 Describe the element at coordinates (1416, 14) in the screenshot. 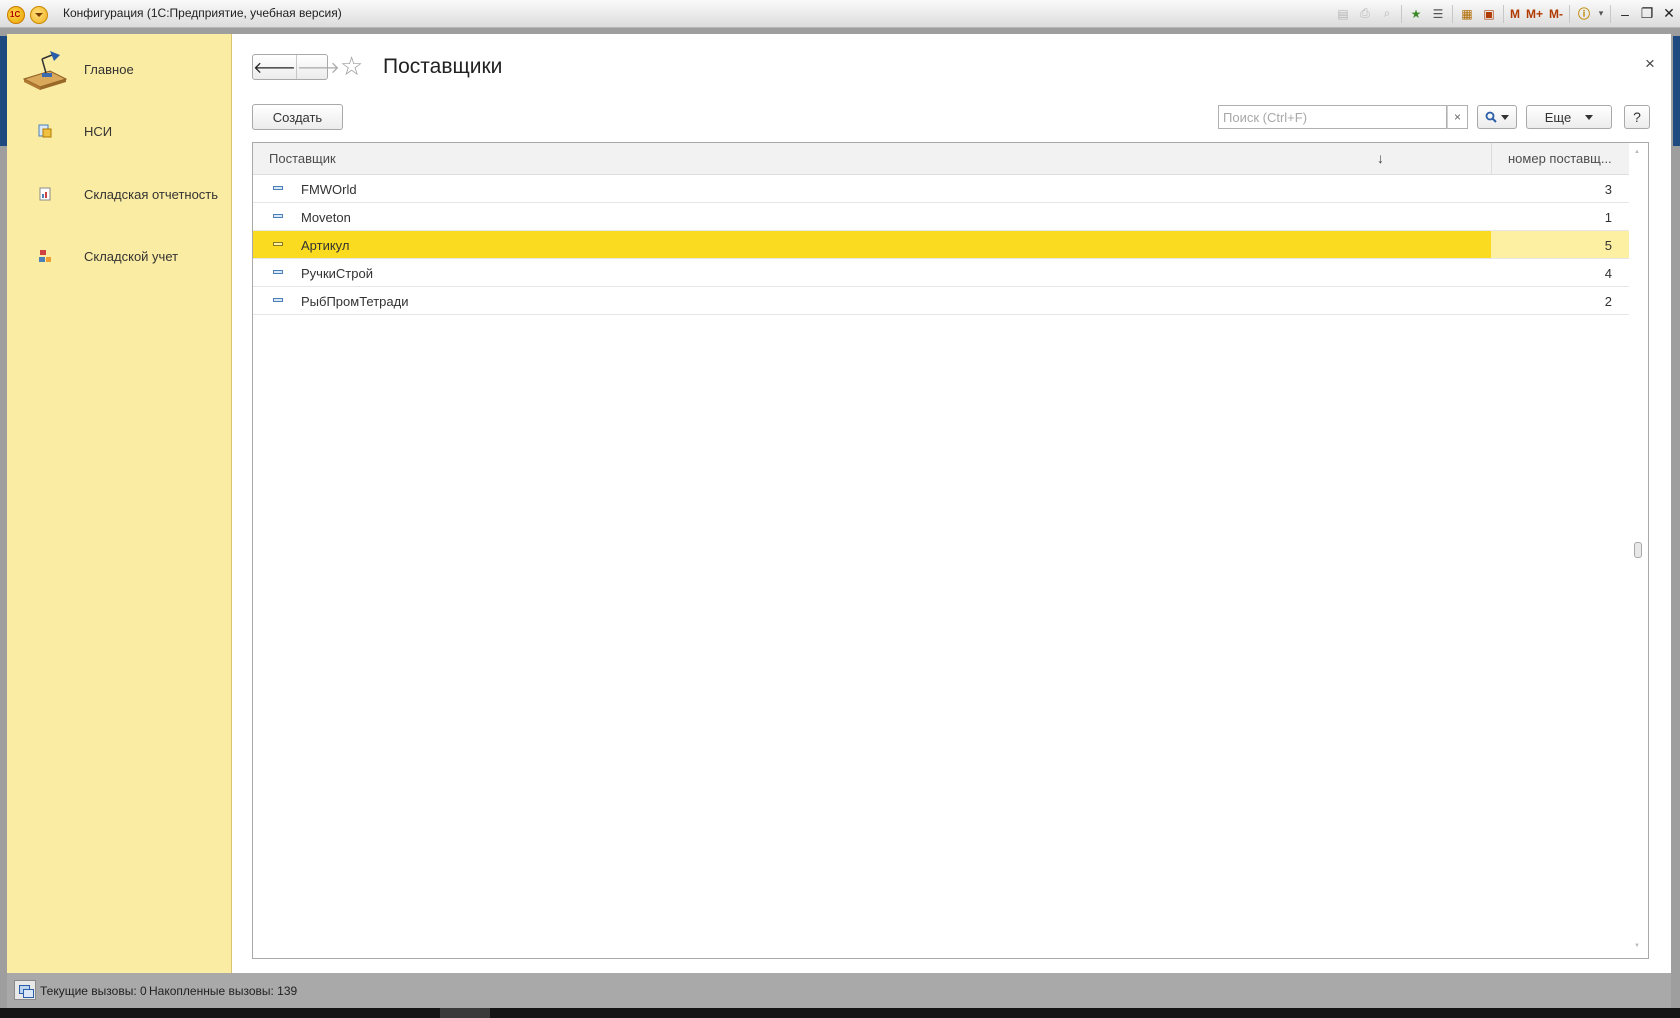

I see `add-favorite-icon: ★` at that location.